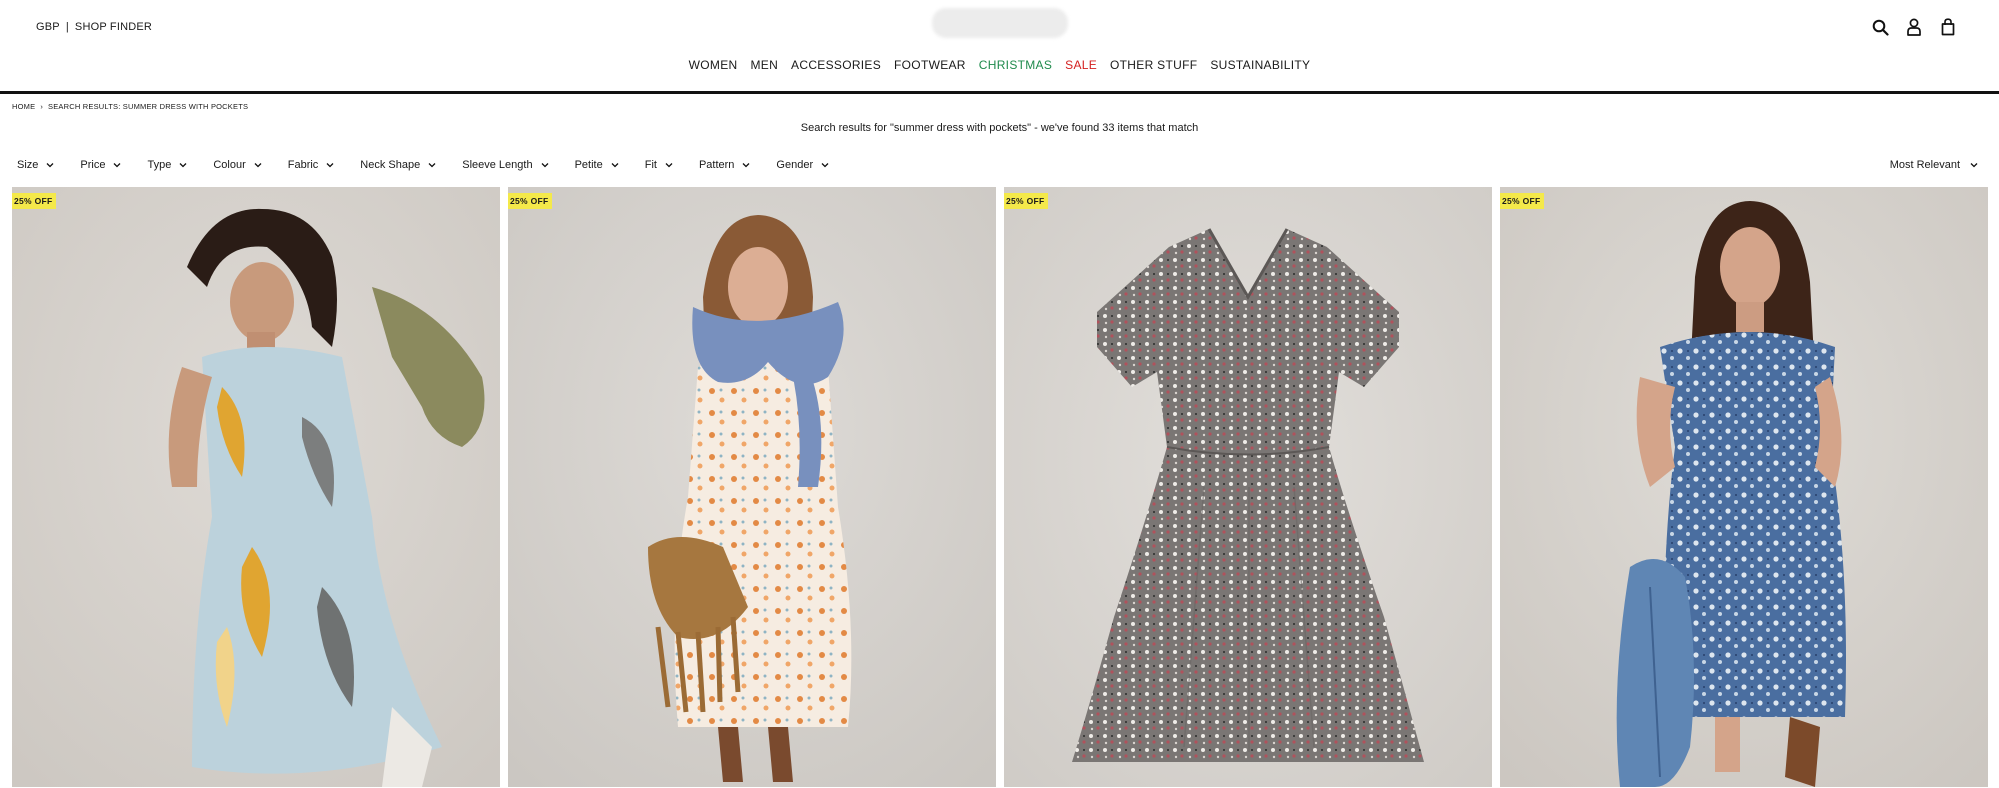 This screenshot has height=788, width=1999. I want to click on nav-other-stuff: OTHER STUFF, so click(1153, 65).